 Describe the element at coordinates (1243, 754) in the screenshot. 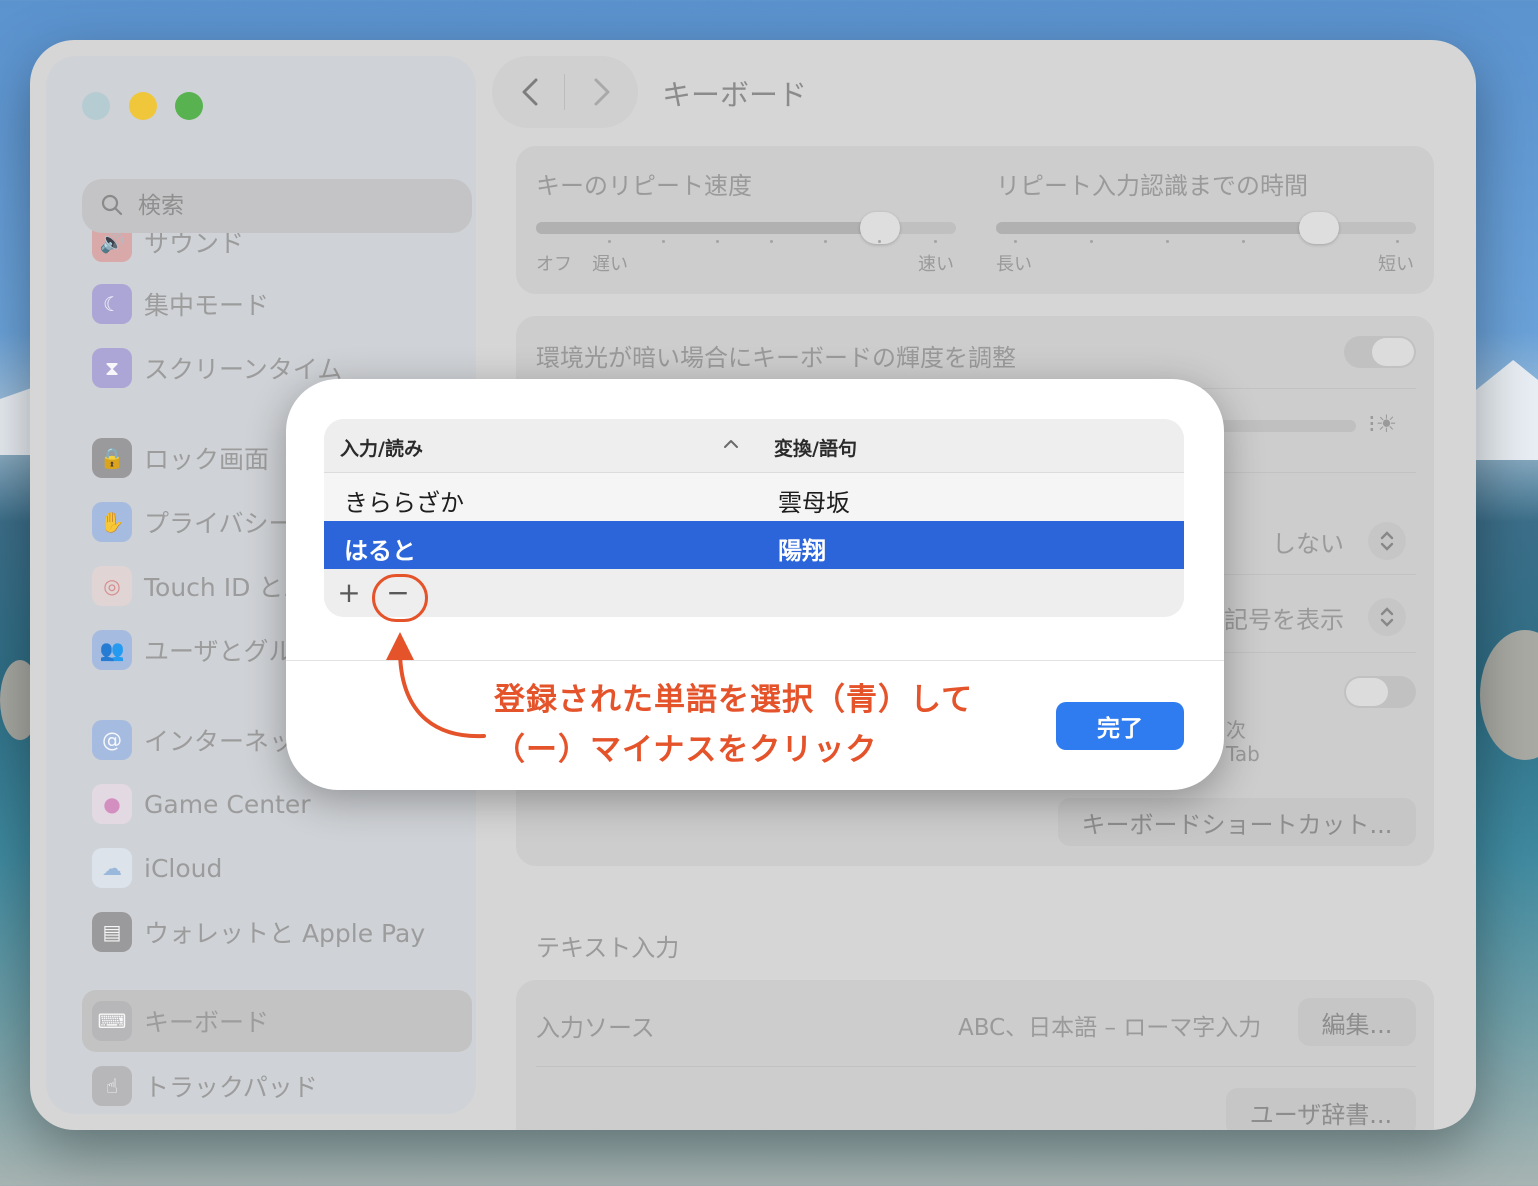

I see `partial-label: Tab` at that location.